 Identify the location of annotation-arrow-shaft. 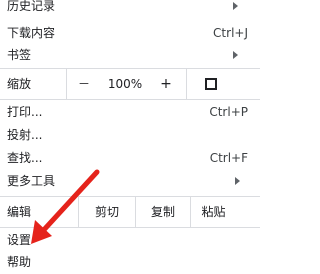
(69, 202).